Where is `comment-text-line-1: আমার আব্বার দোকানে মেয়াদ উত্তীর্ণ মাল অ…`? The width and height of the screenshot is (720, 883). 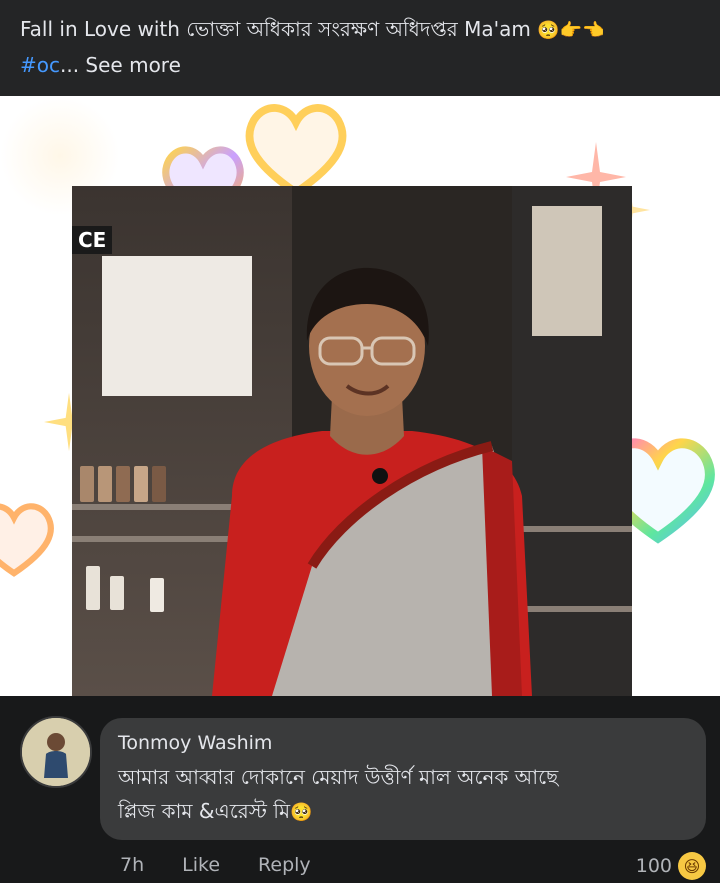 comment-text-line-1: আমার আব্বার দোকানে মেয়াদ উত্তীর্ণ মাল অ… is located at coordinates (338, 777).